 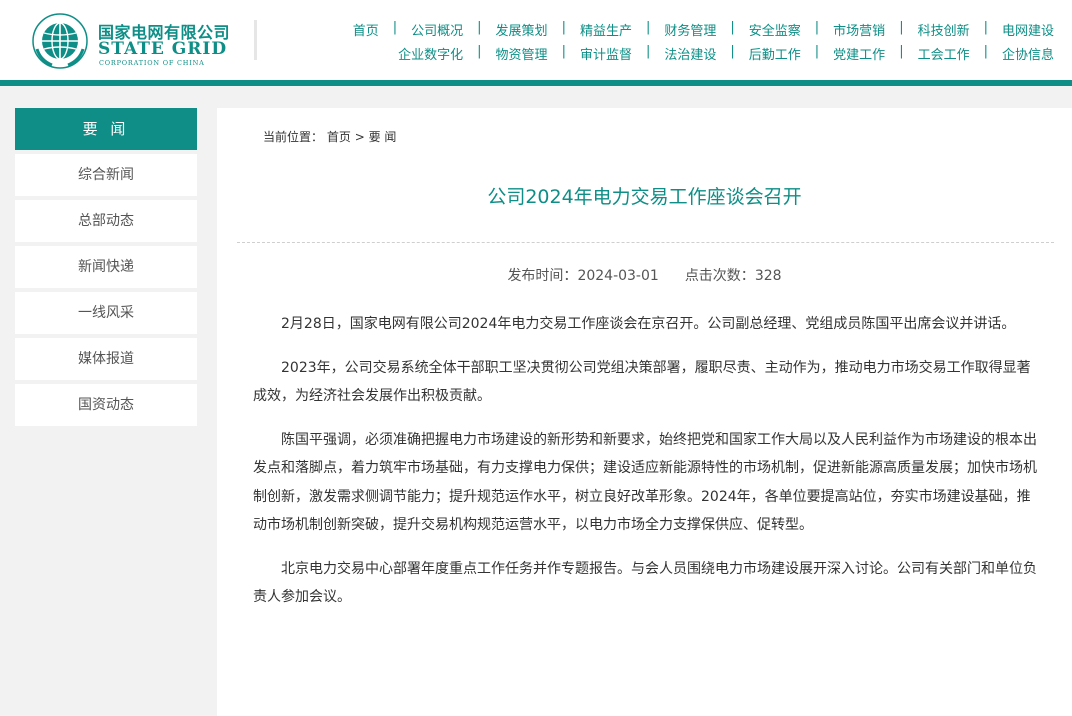 What do you see at coordinates (536, 83) in the screenshot?
I see `header-accent-bar` at bounding box center [536, 83].